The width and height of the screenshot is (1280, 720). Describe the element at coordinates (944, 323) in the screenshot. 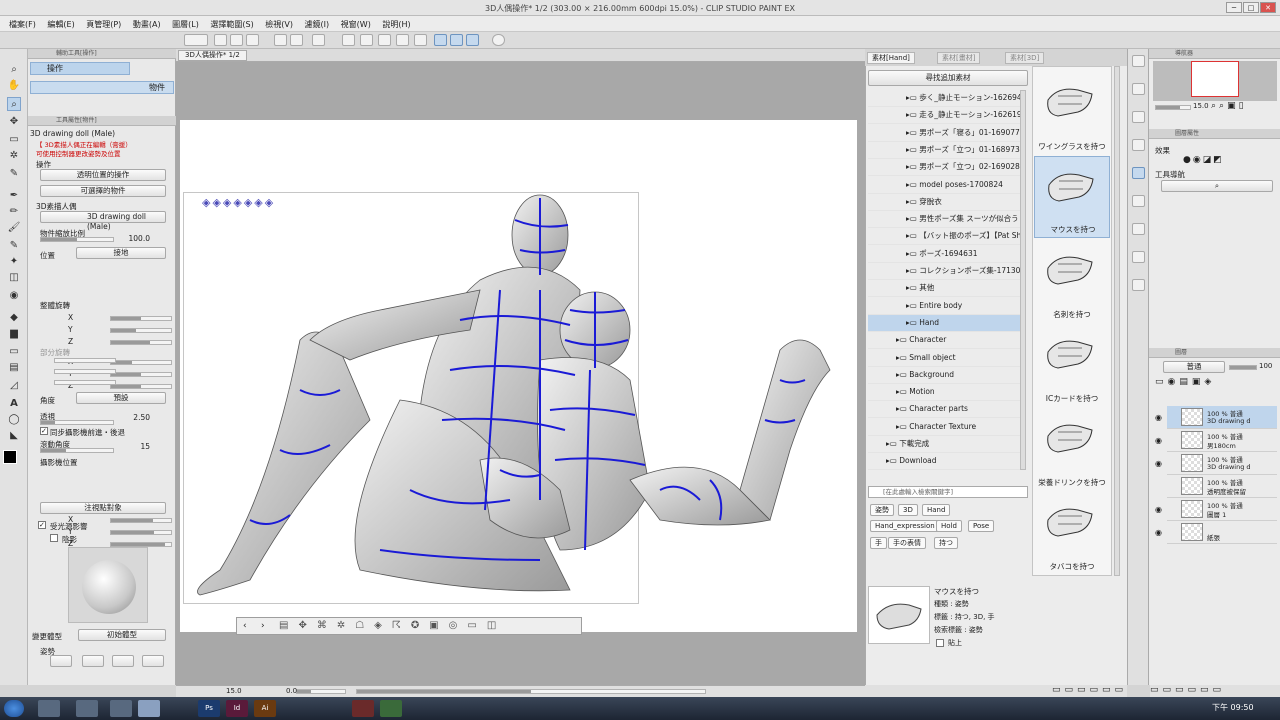

I see `material-folder: ▸▭ Hand` at that location.